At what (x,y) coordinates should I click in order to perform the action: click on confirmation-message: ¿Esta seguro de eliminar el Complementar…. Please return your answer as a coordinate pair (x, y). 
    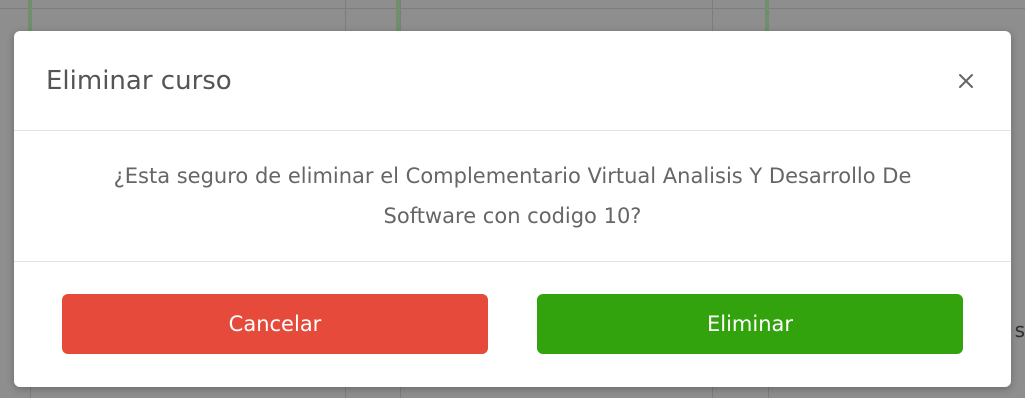
    Looking at the image, I should click on (512, 196).